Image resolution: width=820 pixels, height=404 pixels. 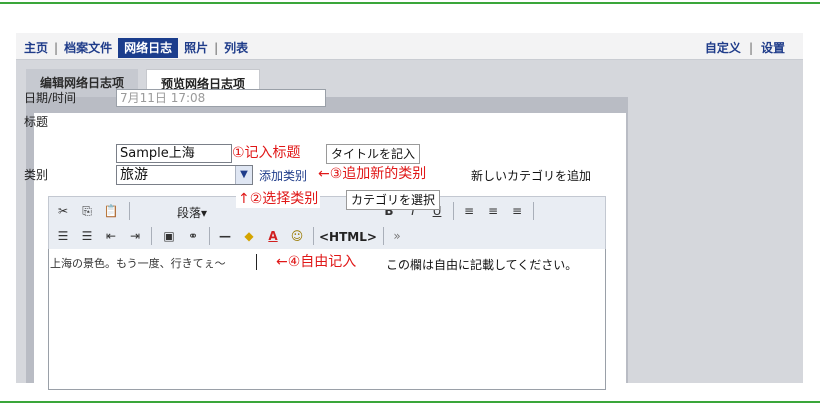 What do you see at coordinates (410, 402) in the screenshot?
I see `bottom-green-line` at bounding box center [410, 402].